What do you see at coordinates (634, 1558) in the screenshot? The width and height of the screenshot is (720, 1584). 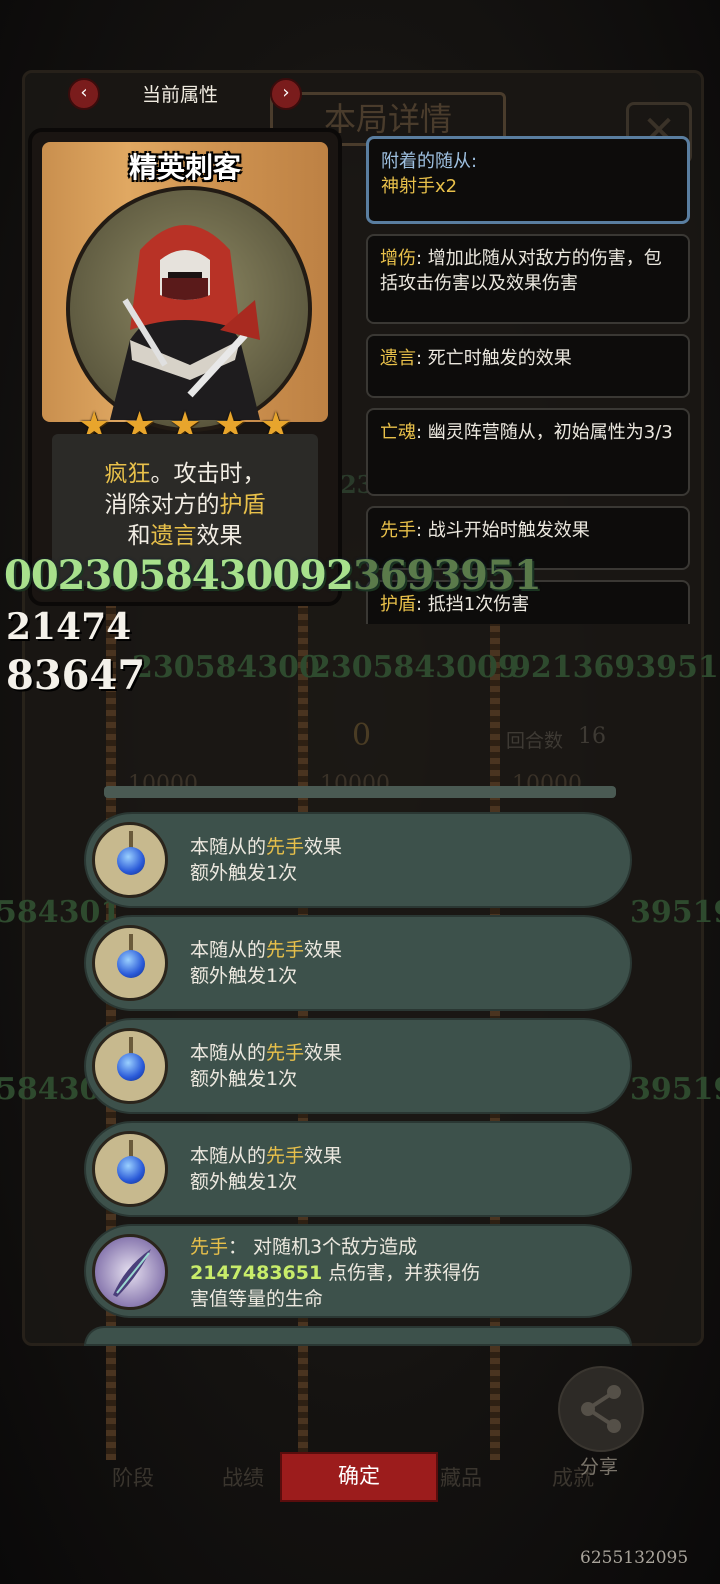 I see `player-id: 6255132095` at bounding box center [634, 1558].